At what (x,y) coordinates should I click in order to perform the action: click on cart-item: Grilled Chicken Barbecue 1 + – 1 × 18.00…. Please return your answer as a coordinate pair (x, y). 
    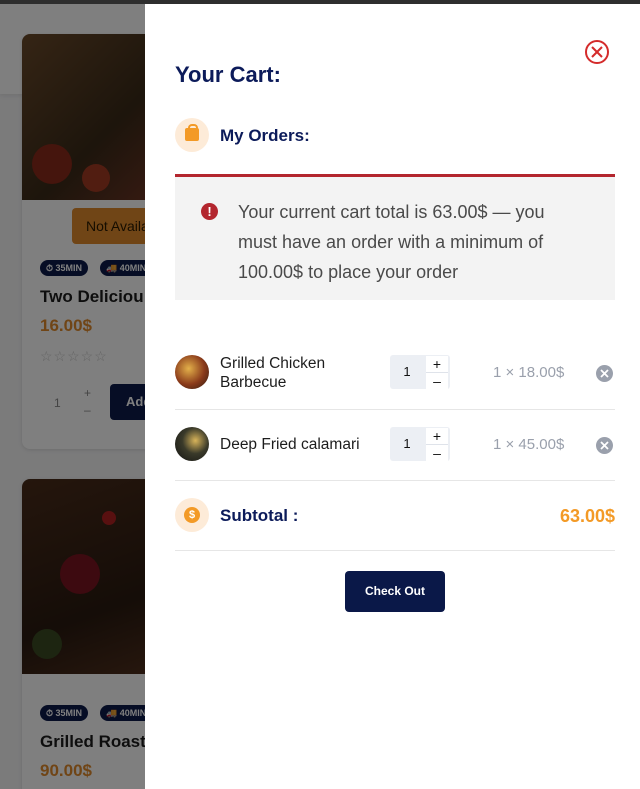
    Looking at the image, I should click on (395, 372).